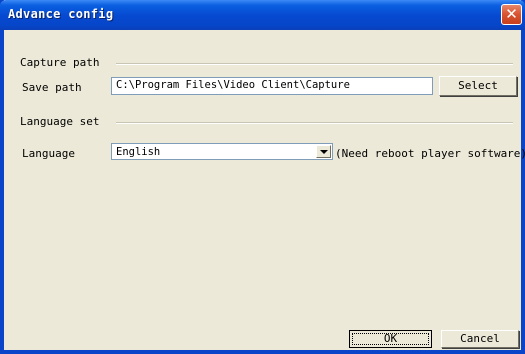 The width and height of the screenshot is (525, 354). I want to click on chevron-down-icon, so click(323, 151).